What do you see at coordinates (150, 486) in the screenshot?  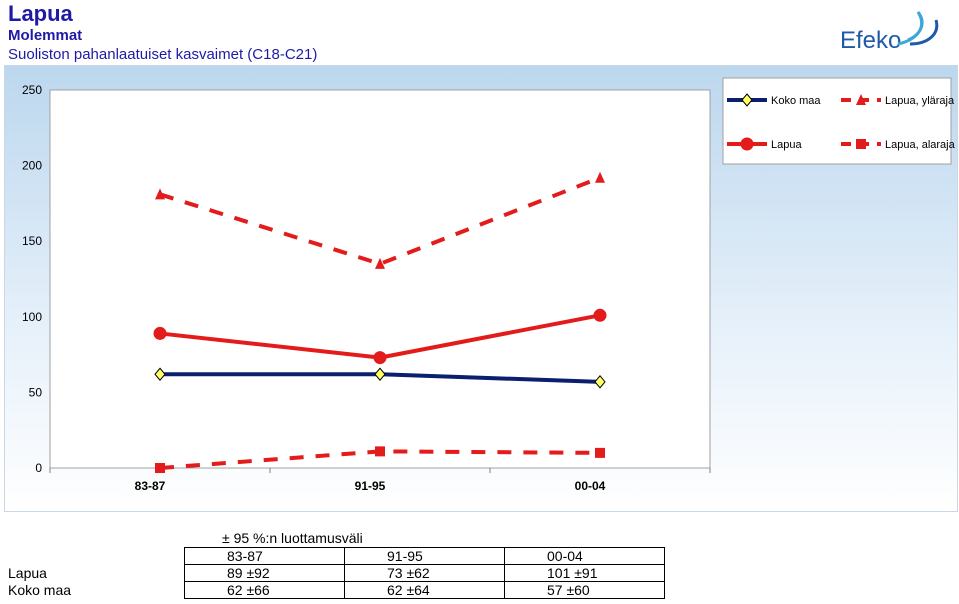 I see `x-tick-label: 83-87` at bounding box center [150, 486].